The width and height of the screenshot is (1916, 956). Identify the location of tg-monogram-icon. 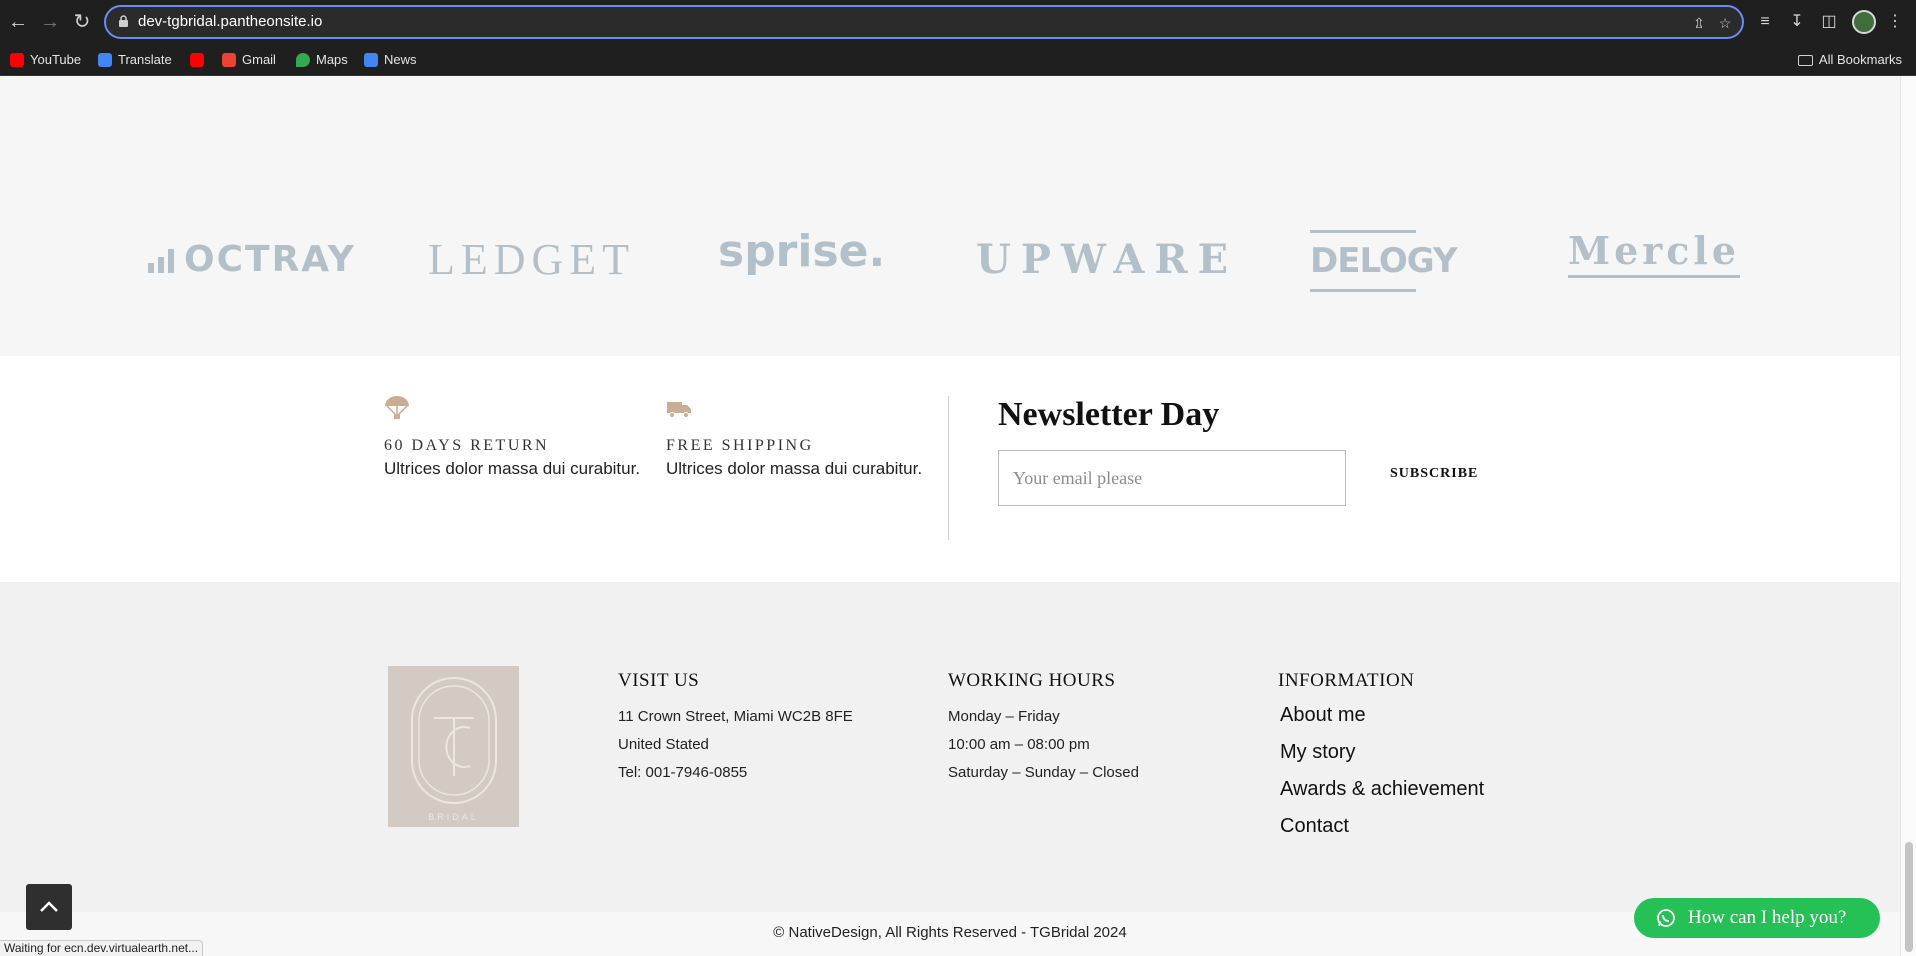
(454, 740).